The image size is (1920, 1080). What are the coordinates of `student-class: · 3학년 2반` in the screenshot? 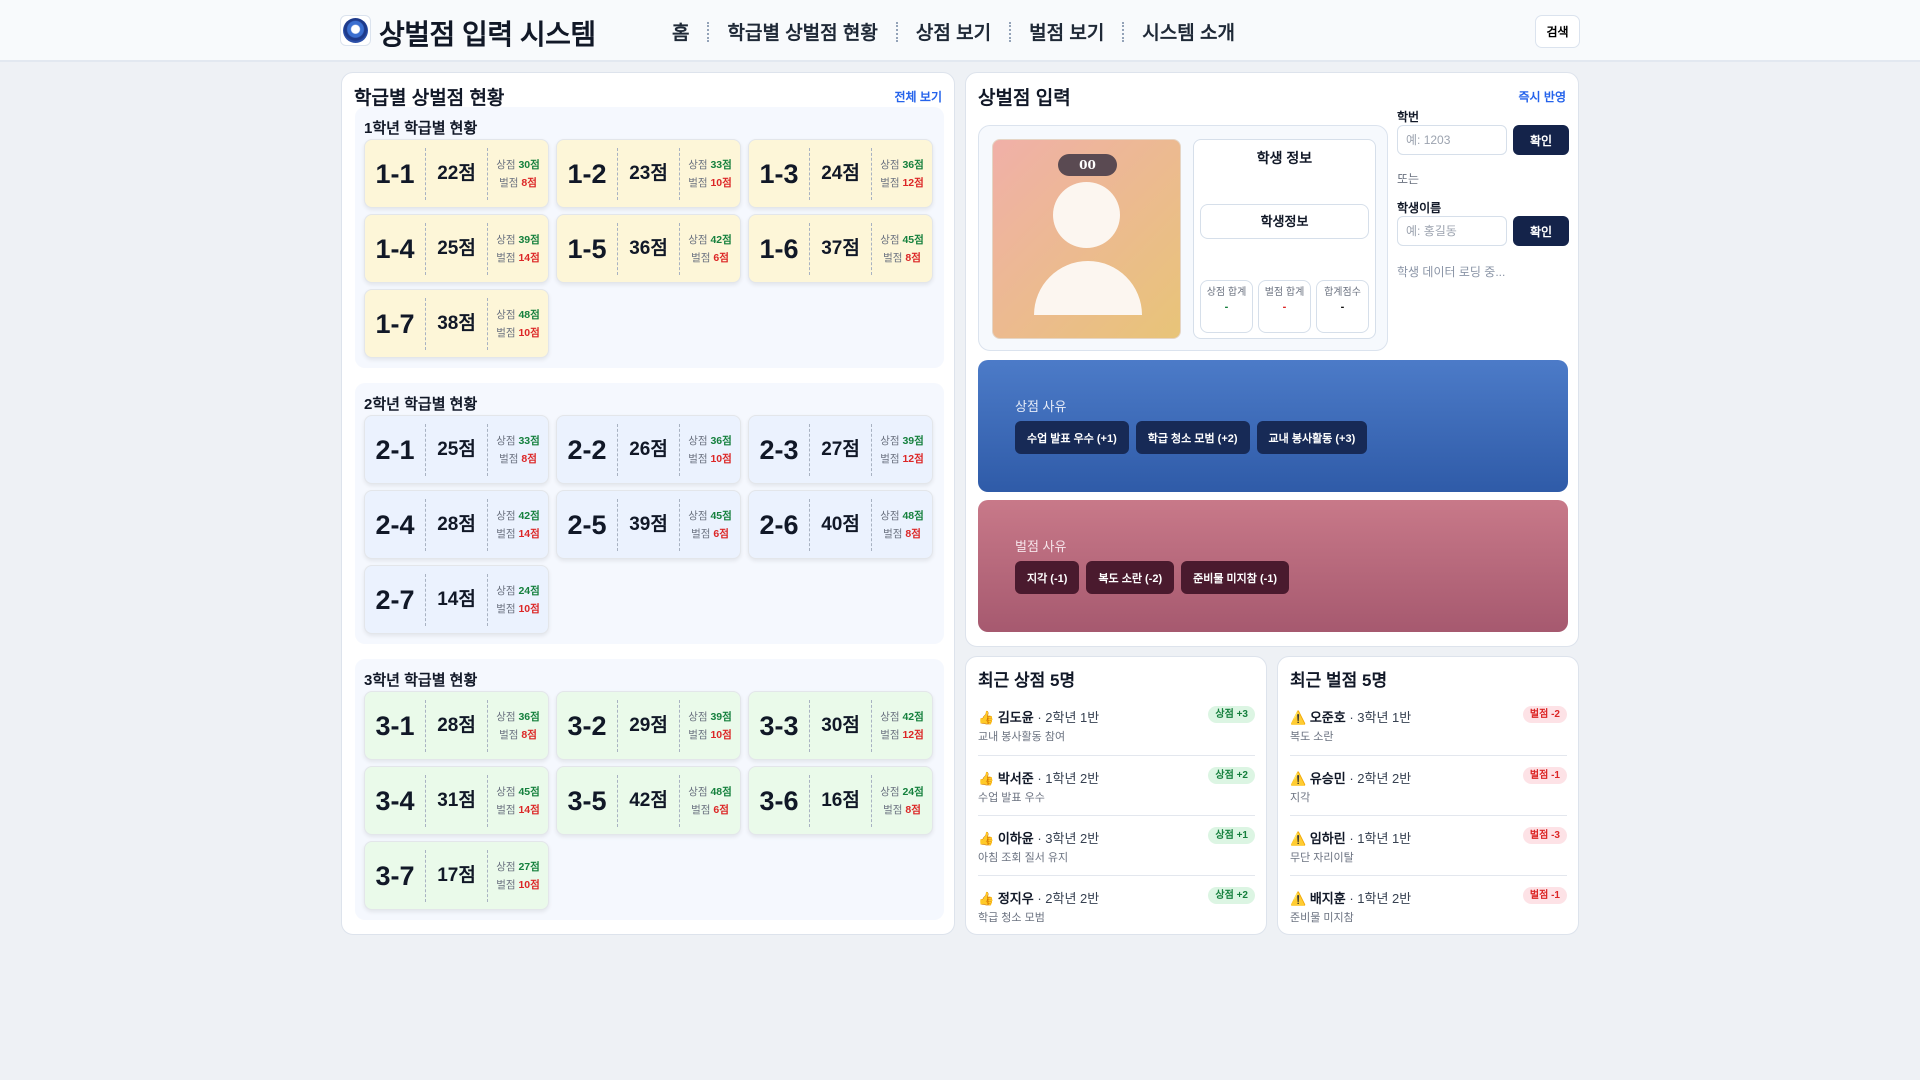 It's located at (1066, 838).